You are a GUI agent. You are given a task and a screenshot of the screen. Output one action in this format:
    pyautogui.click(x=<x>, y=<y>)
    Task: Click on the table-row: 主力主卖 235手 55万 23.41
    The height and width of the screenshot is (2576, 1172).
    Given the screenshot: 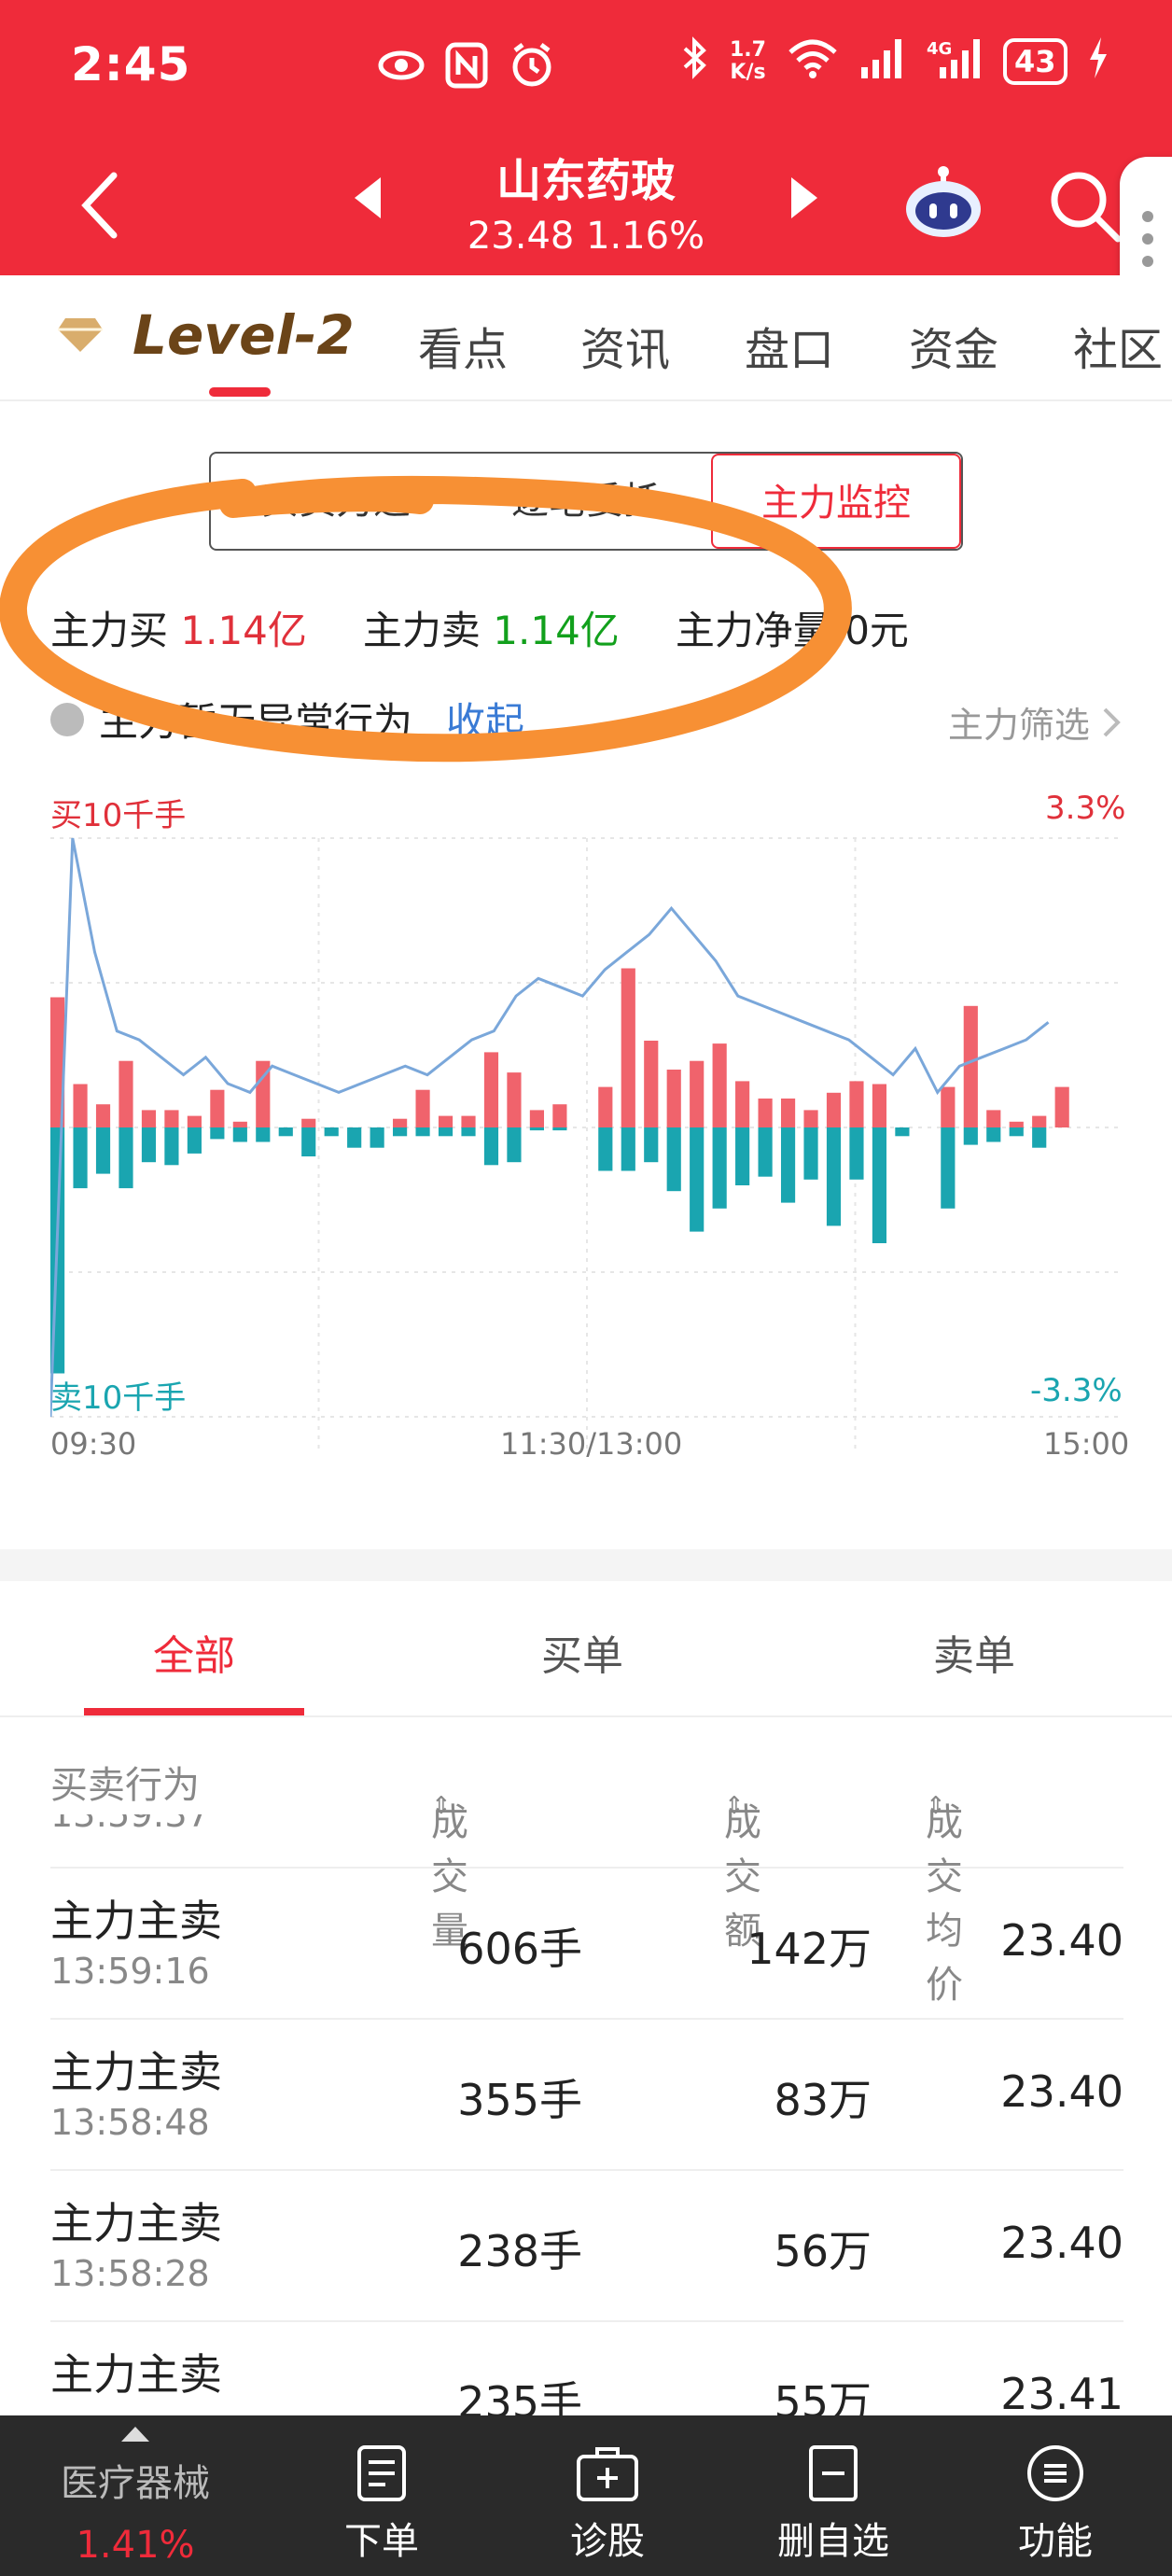 What is the action you would take?
    pyautogui.click(x=586, y=2368)
    